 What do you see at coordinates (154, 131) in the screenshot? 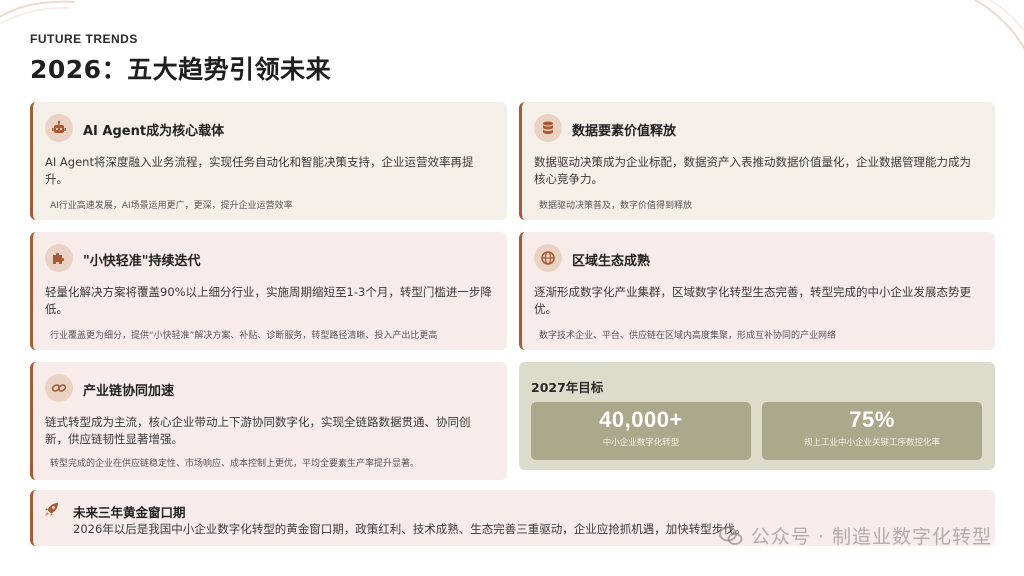
I see `card-title: AI Agent成为核心载体` at bounding box center [154, 131].